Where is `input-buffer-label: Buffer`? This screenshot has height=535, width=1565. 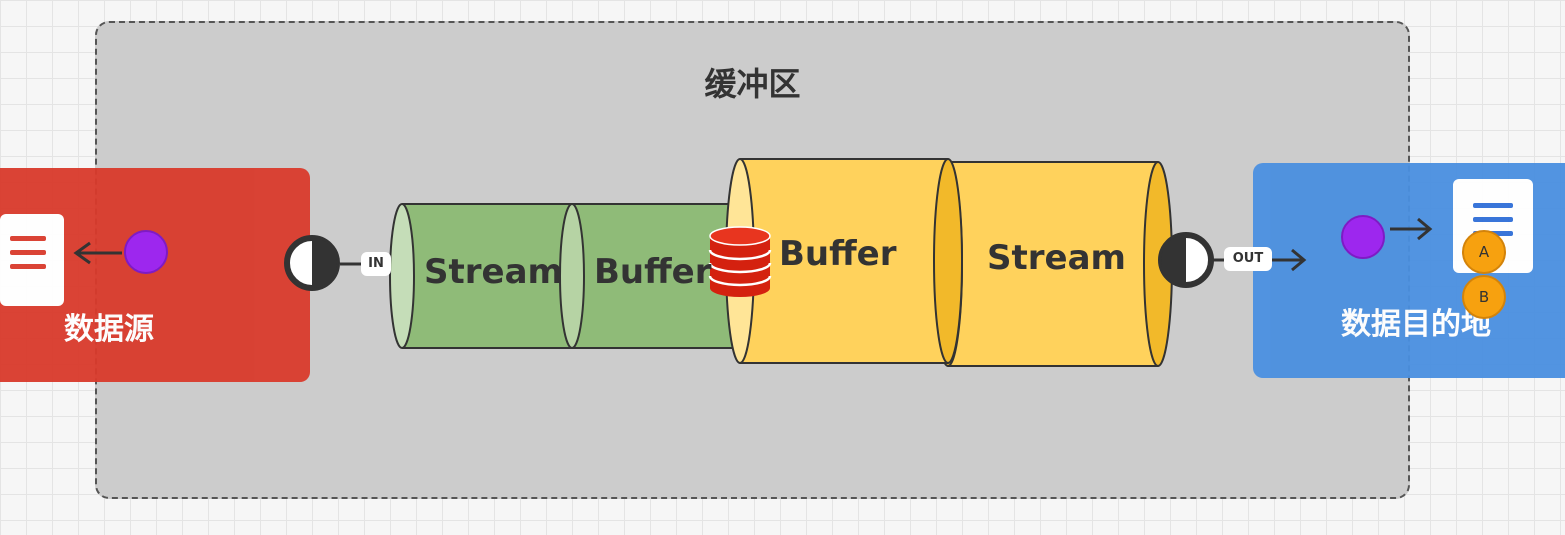 input-buffer-label: Buffer is located at coordinates (653, 272).